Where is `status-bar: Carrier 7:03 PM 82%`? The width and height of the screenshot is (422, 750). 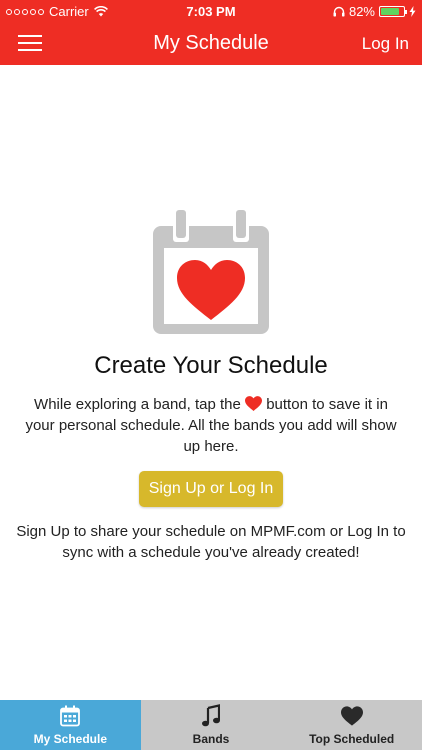 status-bar: Carrier 7:03 PM 82% is located at coordinates (211, 11).